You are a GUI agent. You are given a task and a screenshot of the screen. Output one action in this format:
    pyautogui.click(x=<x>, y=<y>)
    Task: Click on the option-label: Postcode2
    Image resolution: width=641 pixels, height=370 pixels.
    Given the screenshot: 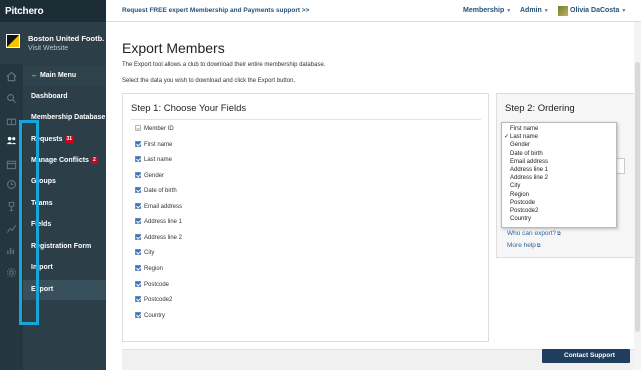 What is the action you would take?
    pyautogui.click(x=524, y=210)
    